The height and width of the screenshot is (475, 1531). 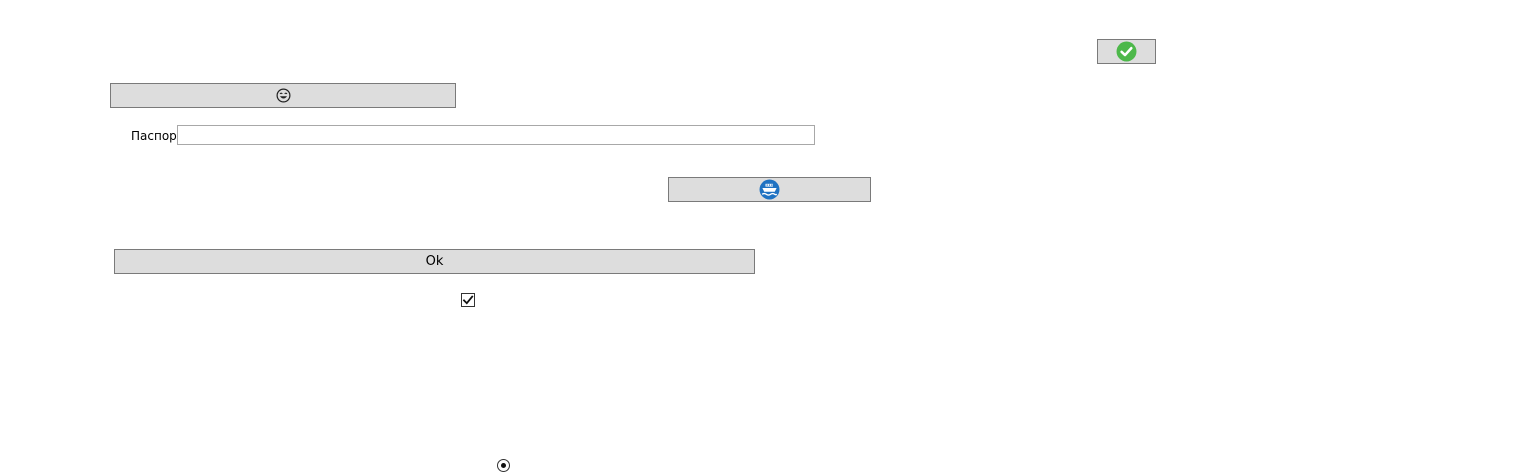 I want to click on face-button, so click(x=283, y=95).